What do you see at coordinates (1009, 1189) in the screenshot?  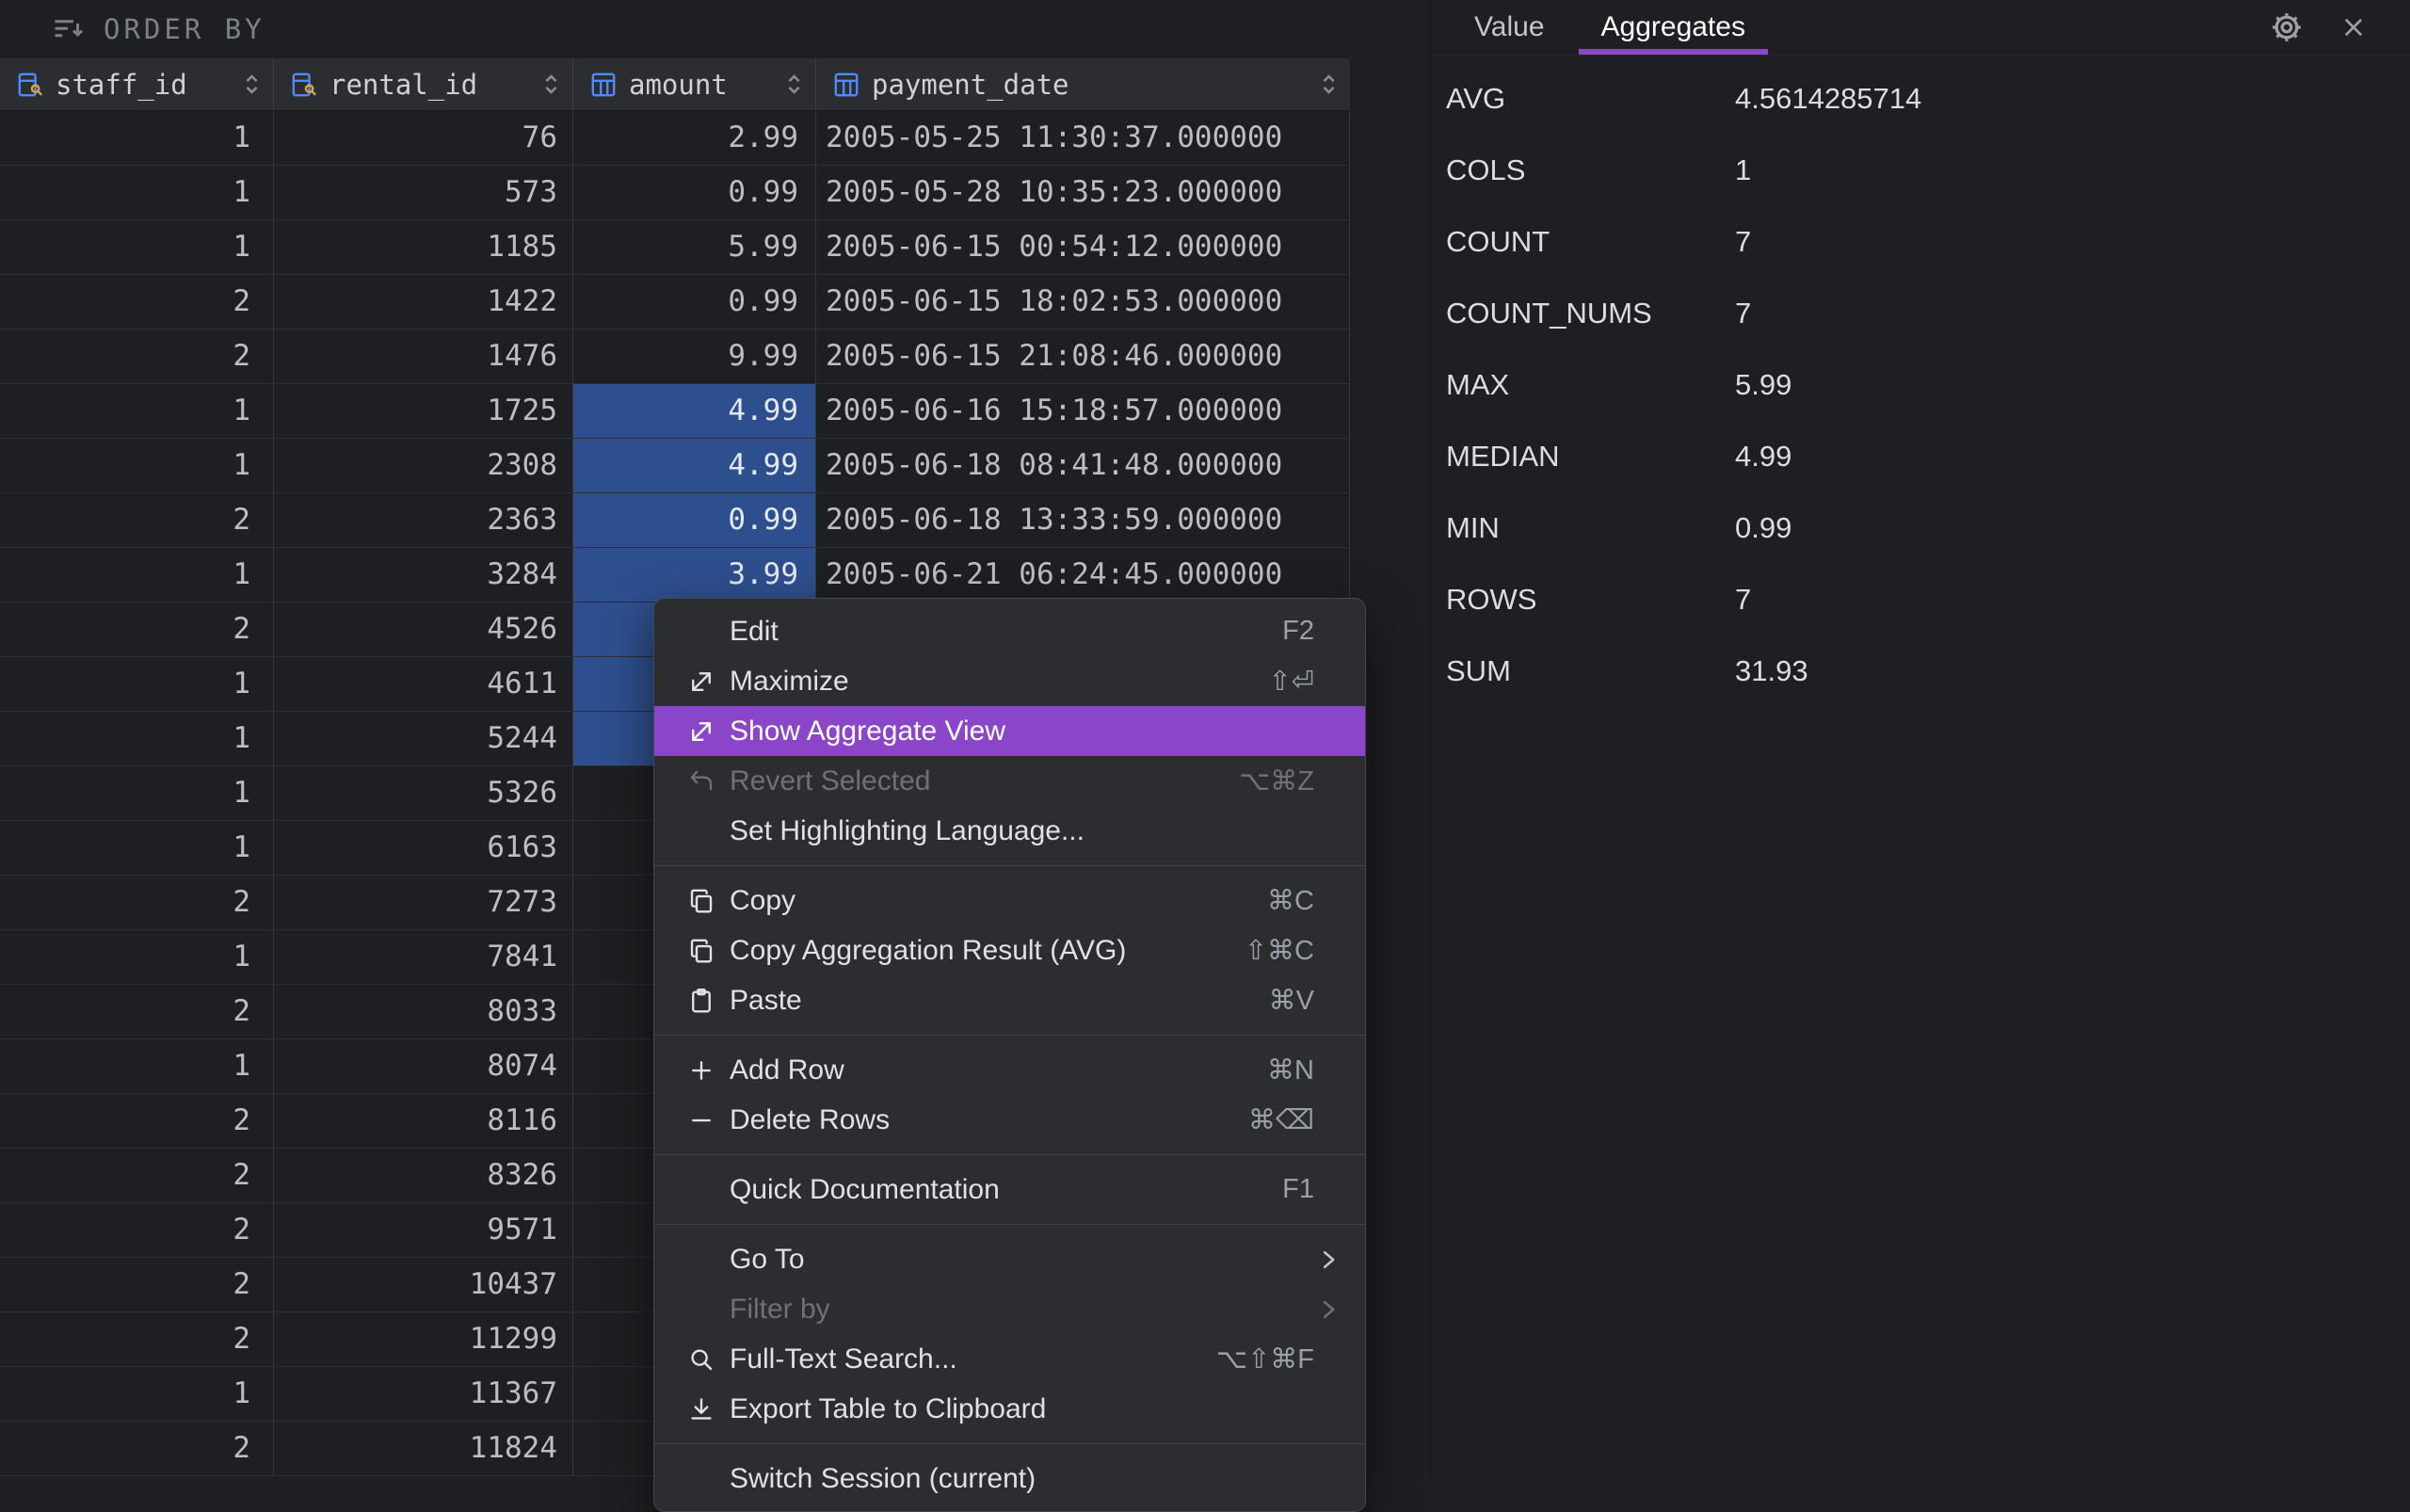 I see `menu-item: Quick Documentation F1` at bounding box center [1009, 1189].